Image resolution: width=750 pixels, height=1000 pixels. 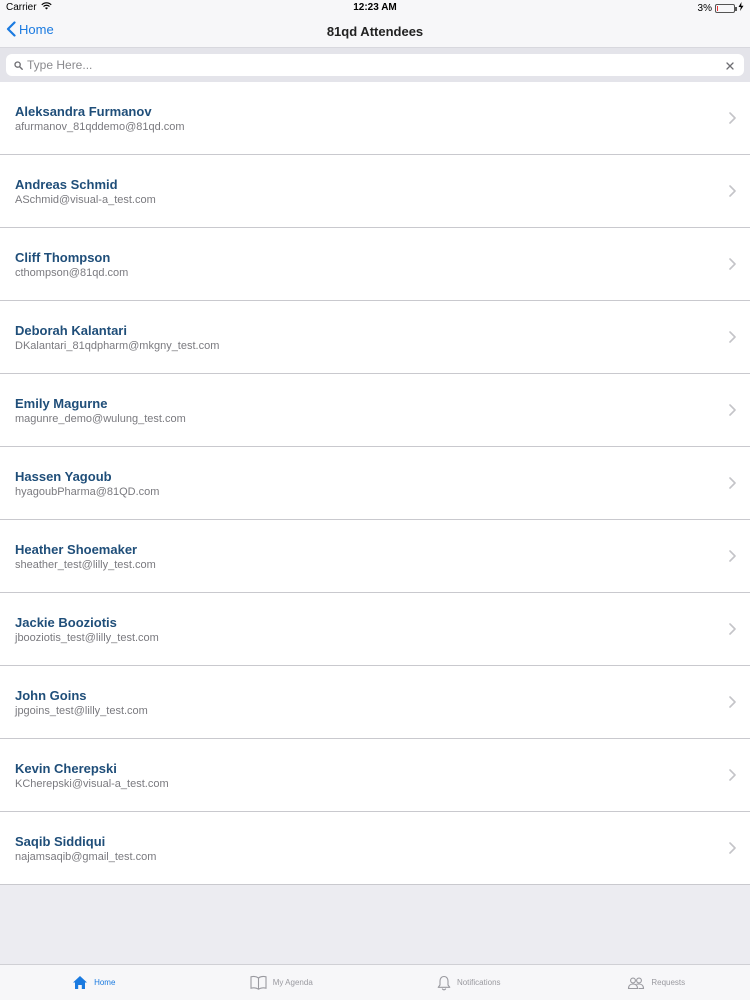 I want to click on tab-label: My Agenda, so click(x=292, y=982).